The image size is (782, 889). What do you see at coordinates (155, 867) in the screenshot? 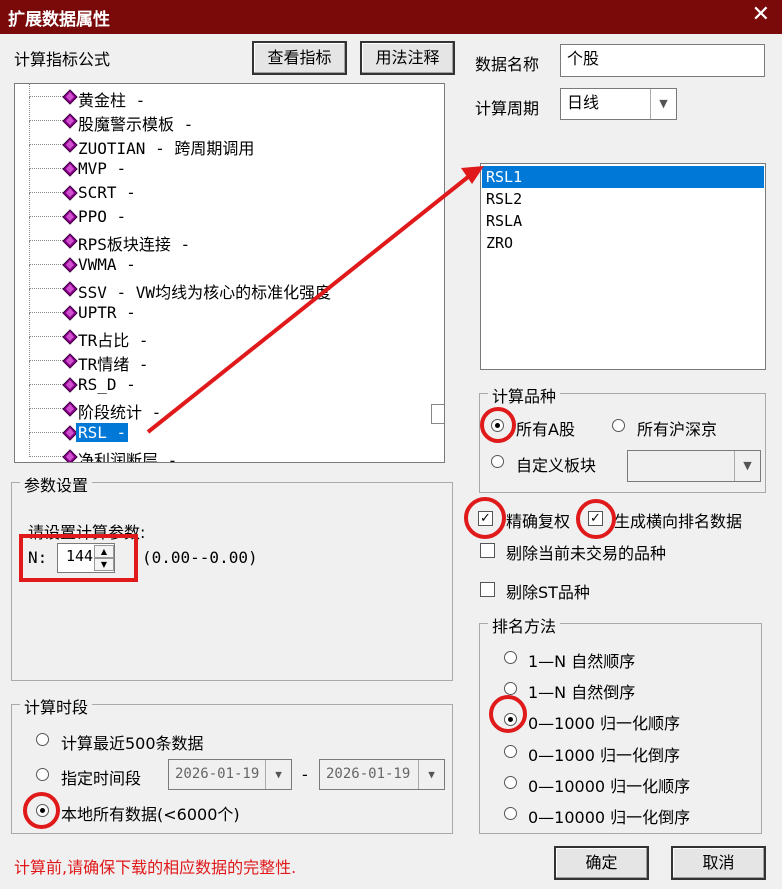
I see `footer-warning: 计算前,请确保下载的相应数据的完整性.` at bounding box center [155, 867].